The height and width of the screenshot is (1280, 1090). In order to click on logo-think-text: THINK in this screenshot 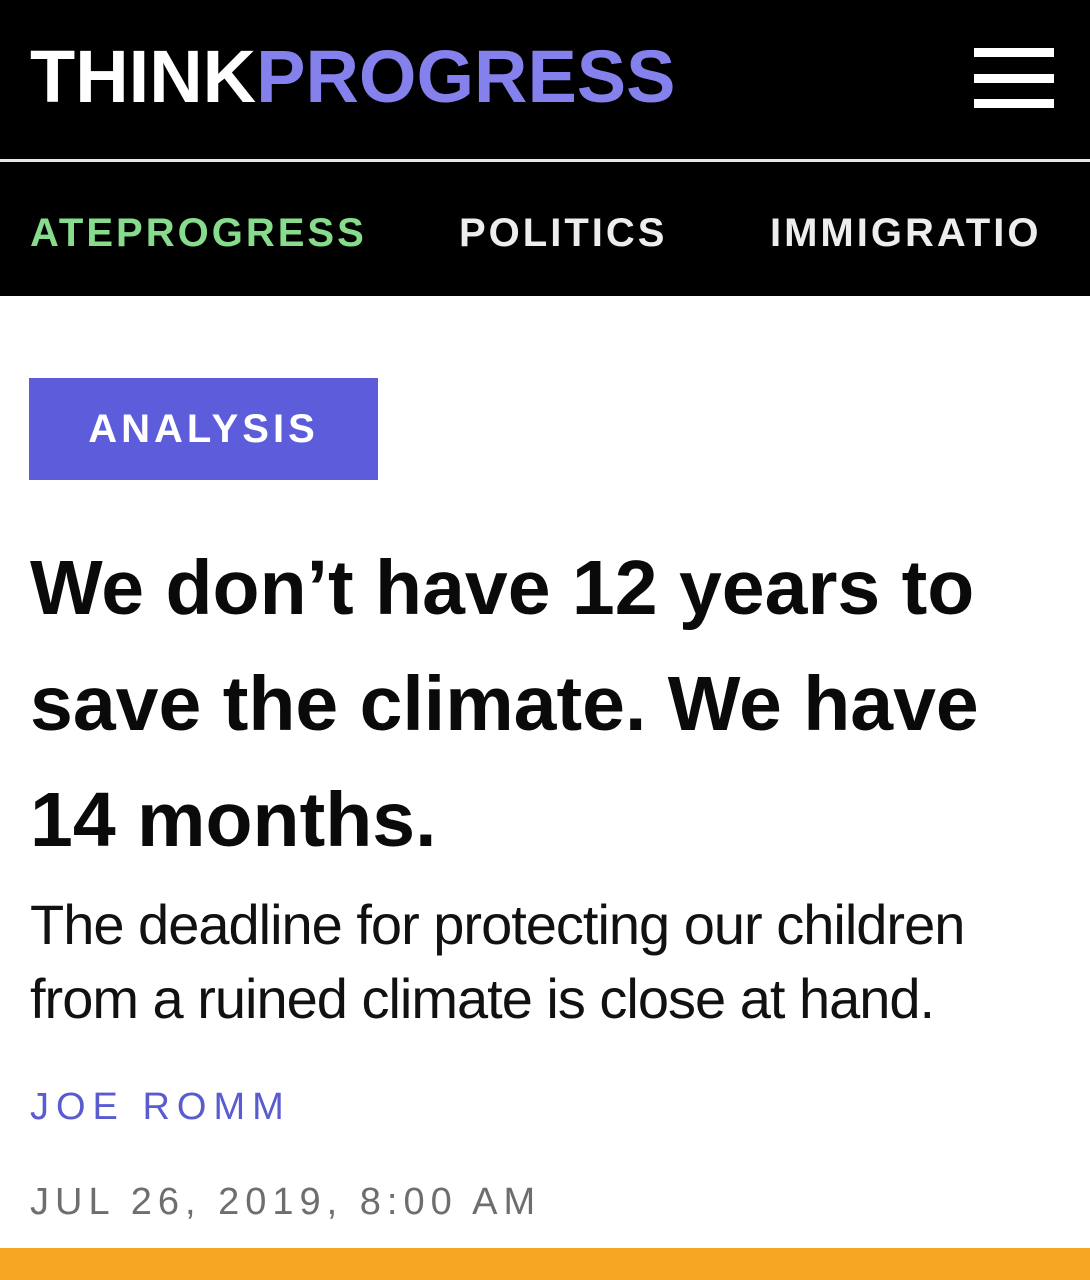, I will do `click(143, 76)`.